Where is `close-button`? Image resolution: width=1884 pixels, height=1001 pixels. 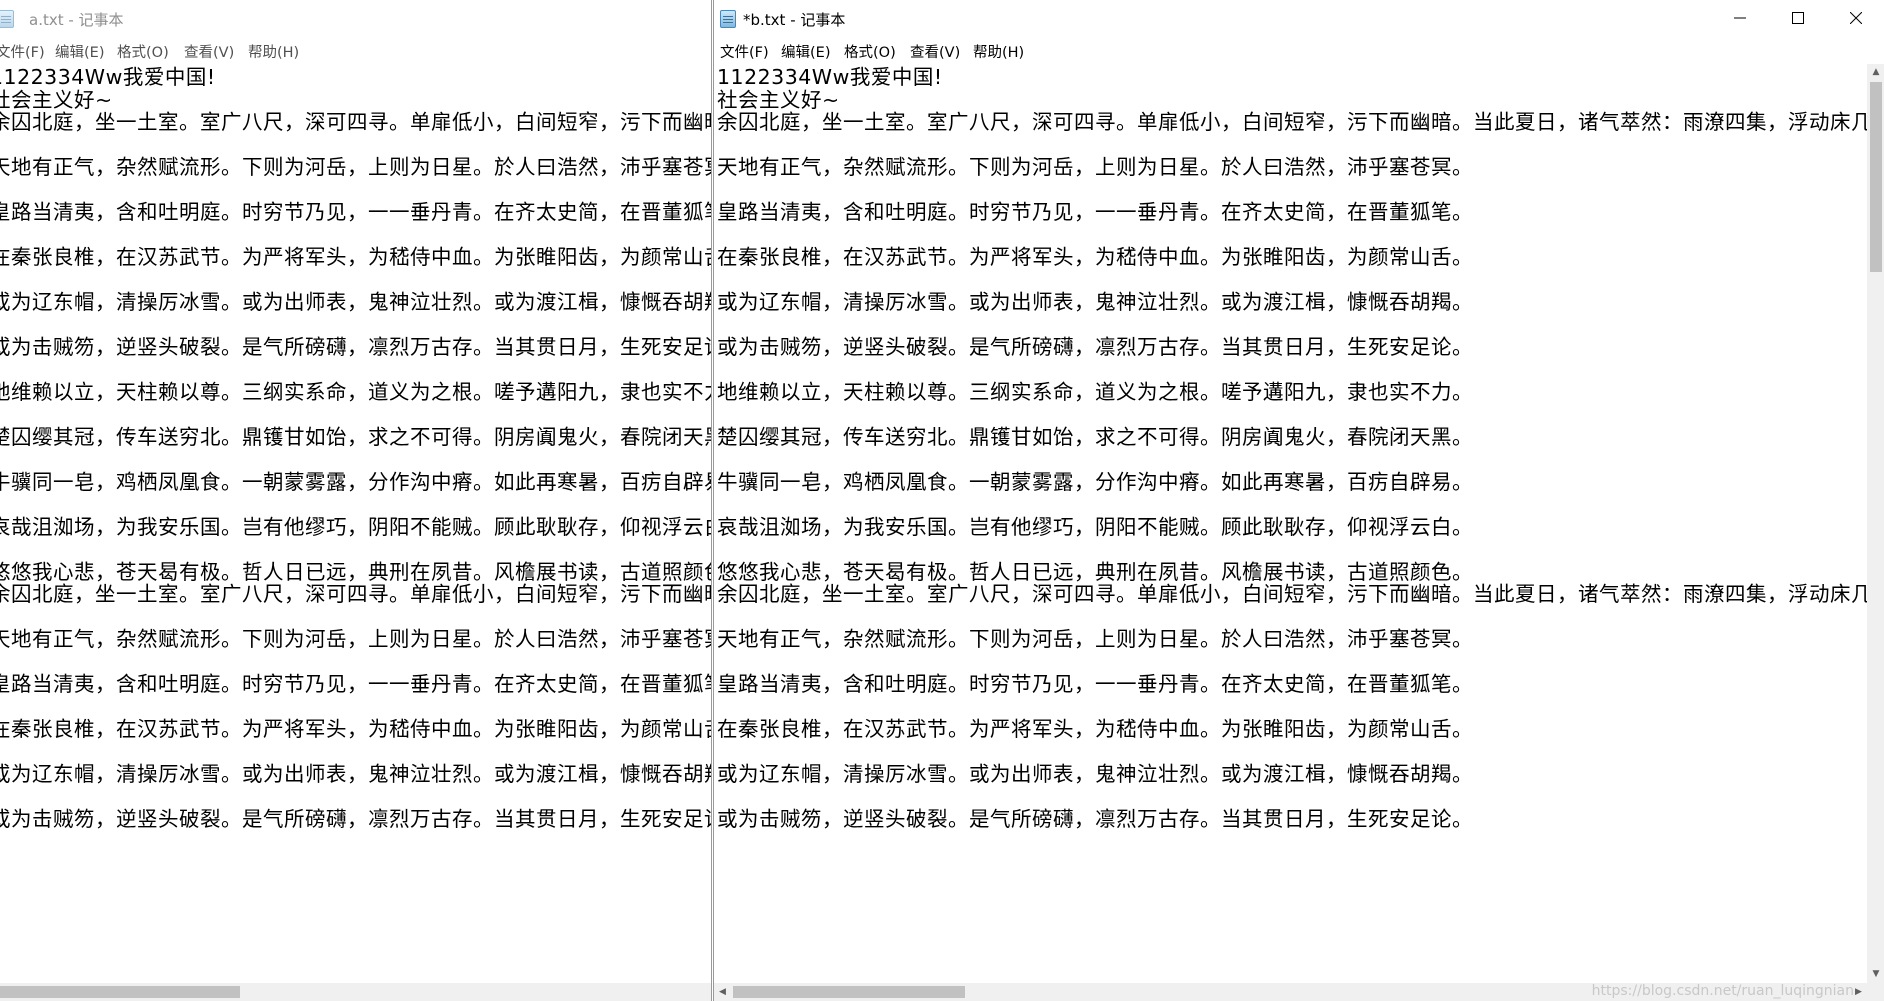
close-button is located at coordinates (1855, 19).